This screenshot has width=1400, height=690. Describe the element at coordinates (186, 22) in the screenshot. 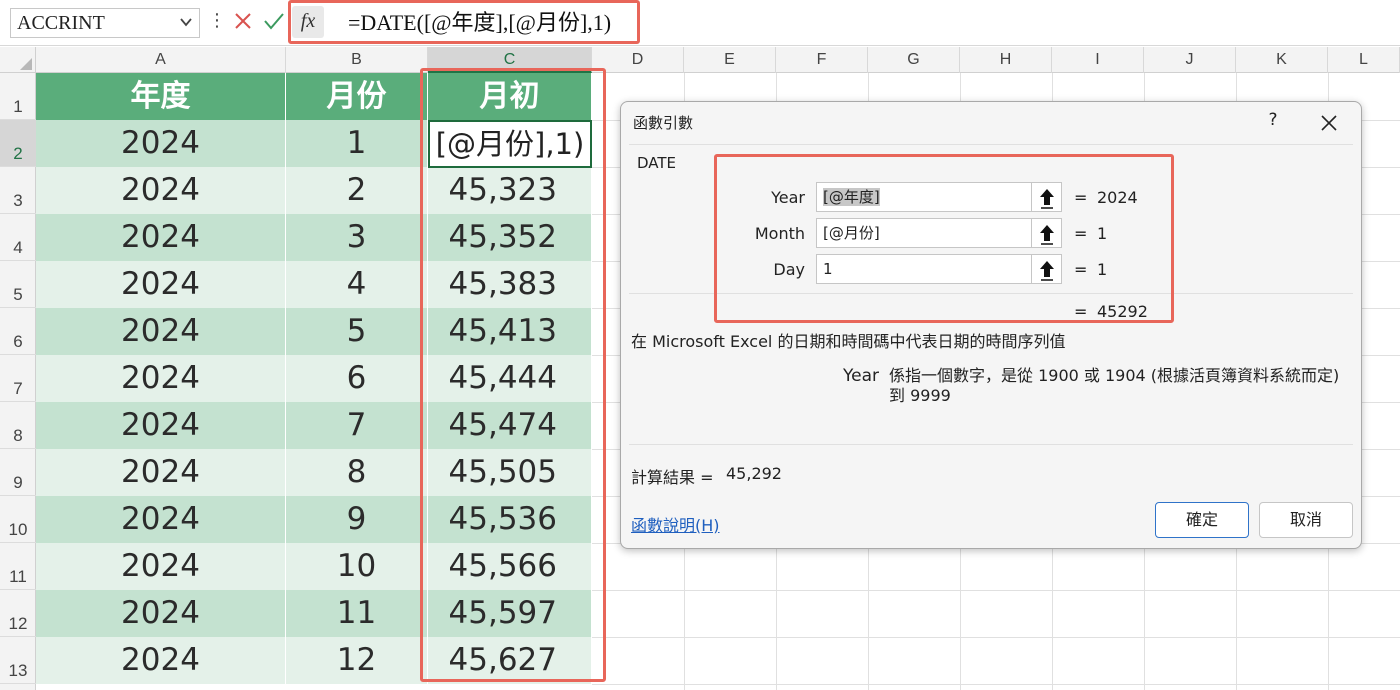

I see `chevron-down-icon` at that location.